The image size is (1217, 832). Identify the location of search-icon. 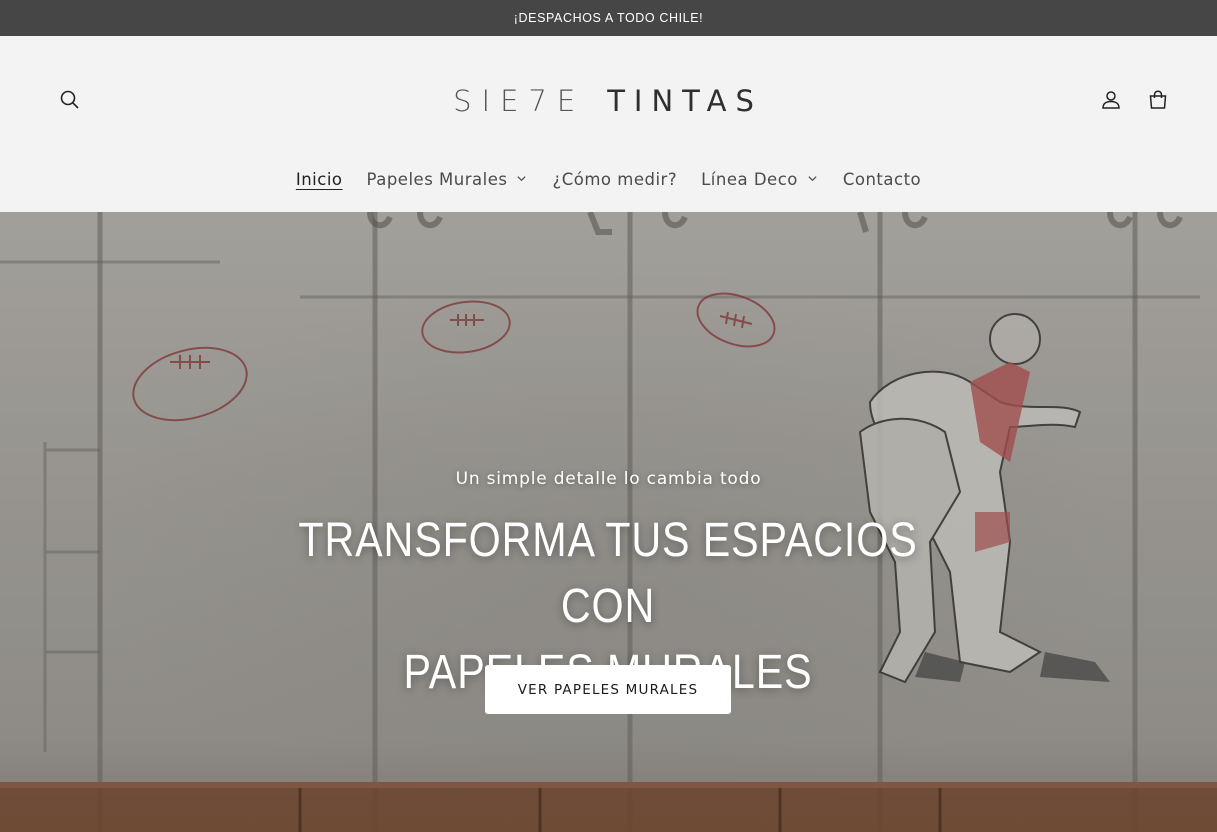
(69, 99).